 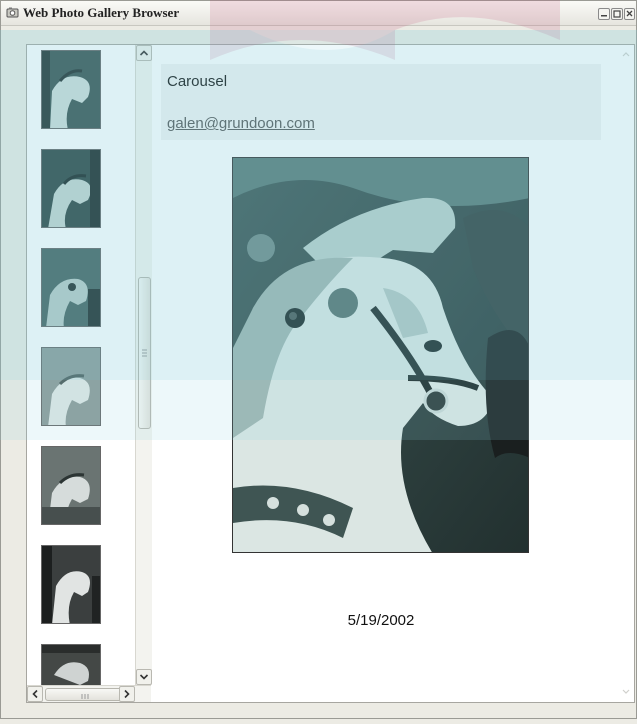 I want to click on main-vertical-scrollbar, so click(x=626, y=373).